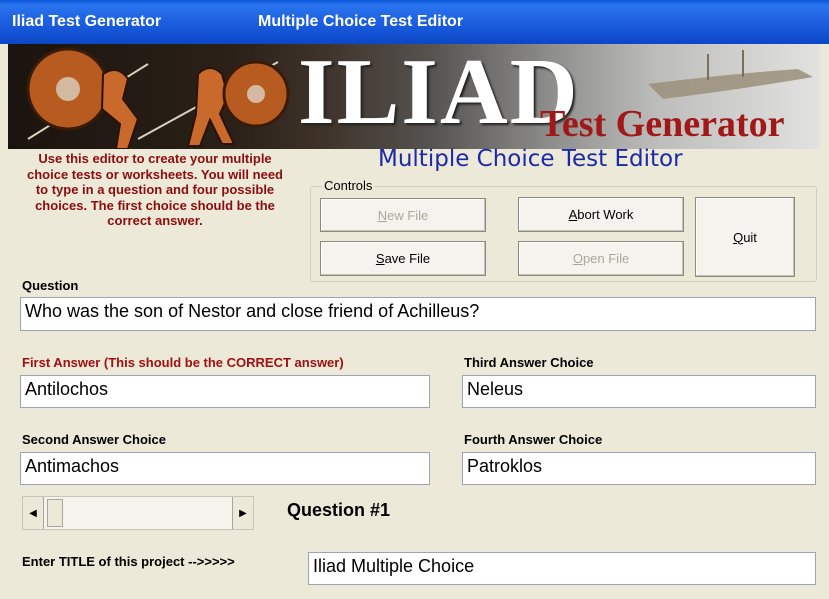 The width and height of the screenshot is (829, 599). Describe the element at coordinates (361, 21) in the screenshot. I see `window-title: Multiple Choice Test Editor` at that location.